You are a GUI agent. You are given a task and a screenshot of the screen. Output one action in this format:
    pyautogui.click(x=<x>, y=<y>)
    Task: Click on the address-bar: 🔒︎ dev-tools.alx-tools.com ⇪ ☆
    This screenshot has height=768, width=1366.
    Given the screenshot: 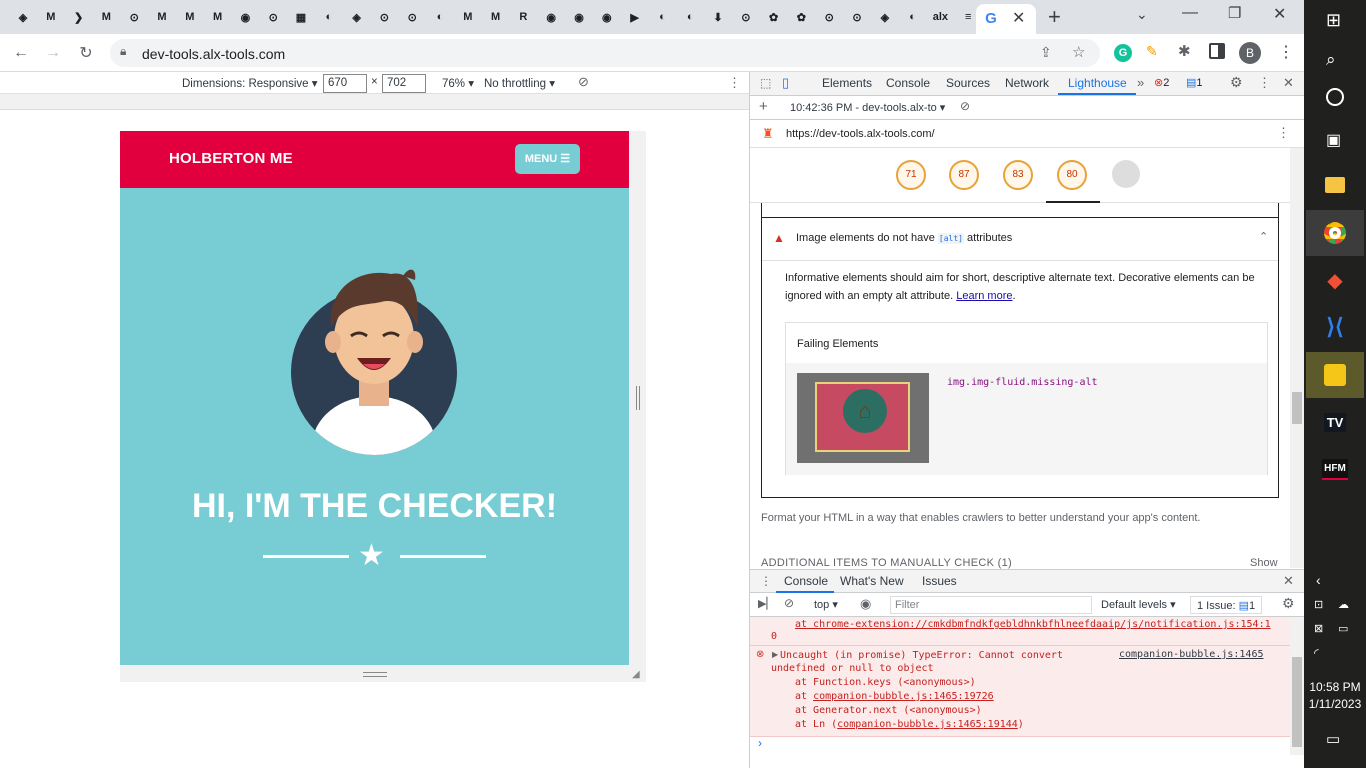 What is the action you would take?
    pyautogui.click(x=605, y=53)
    